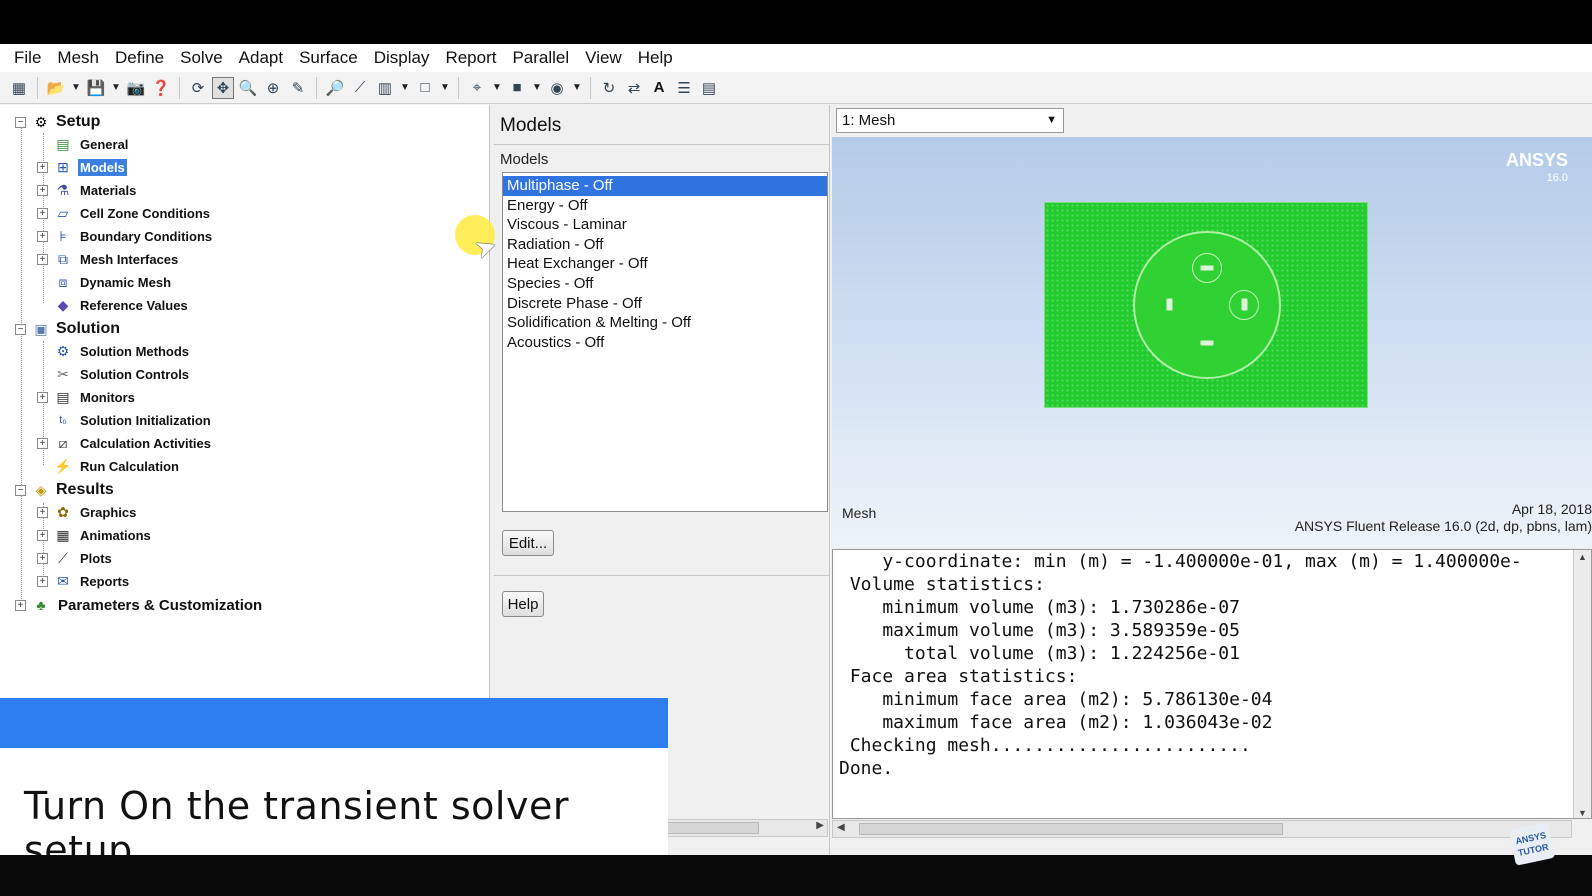  I want to click on sync-icon: ⇄, so click(634, 88).